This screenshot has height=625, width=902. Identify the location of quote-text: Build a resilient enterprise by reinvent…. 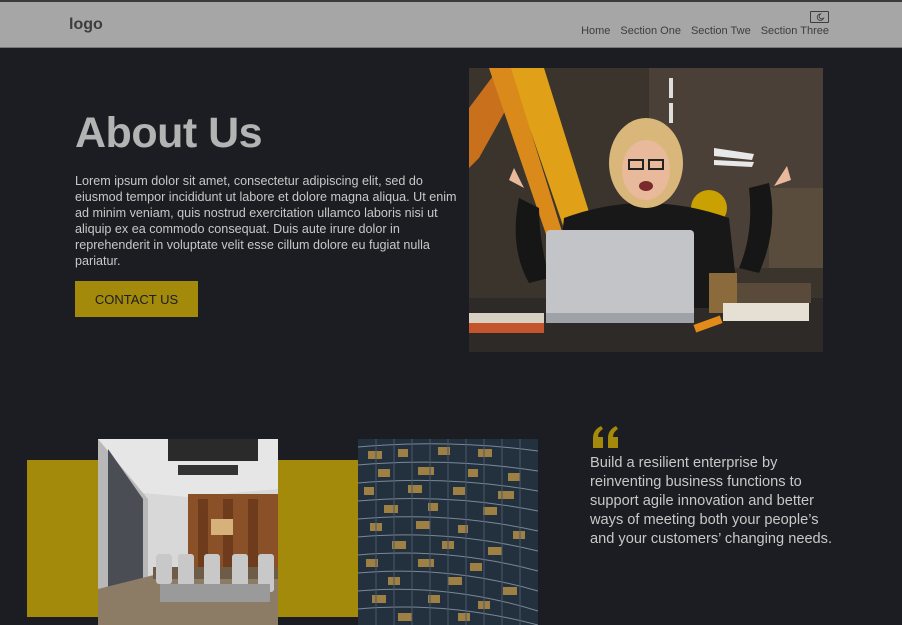
(711, 501).